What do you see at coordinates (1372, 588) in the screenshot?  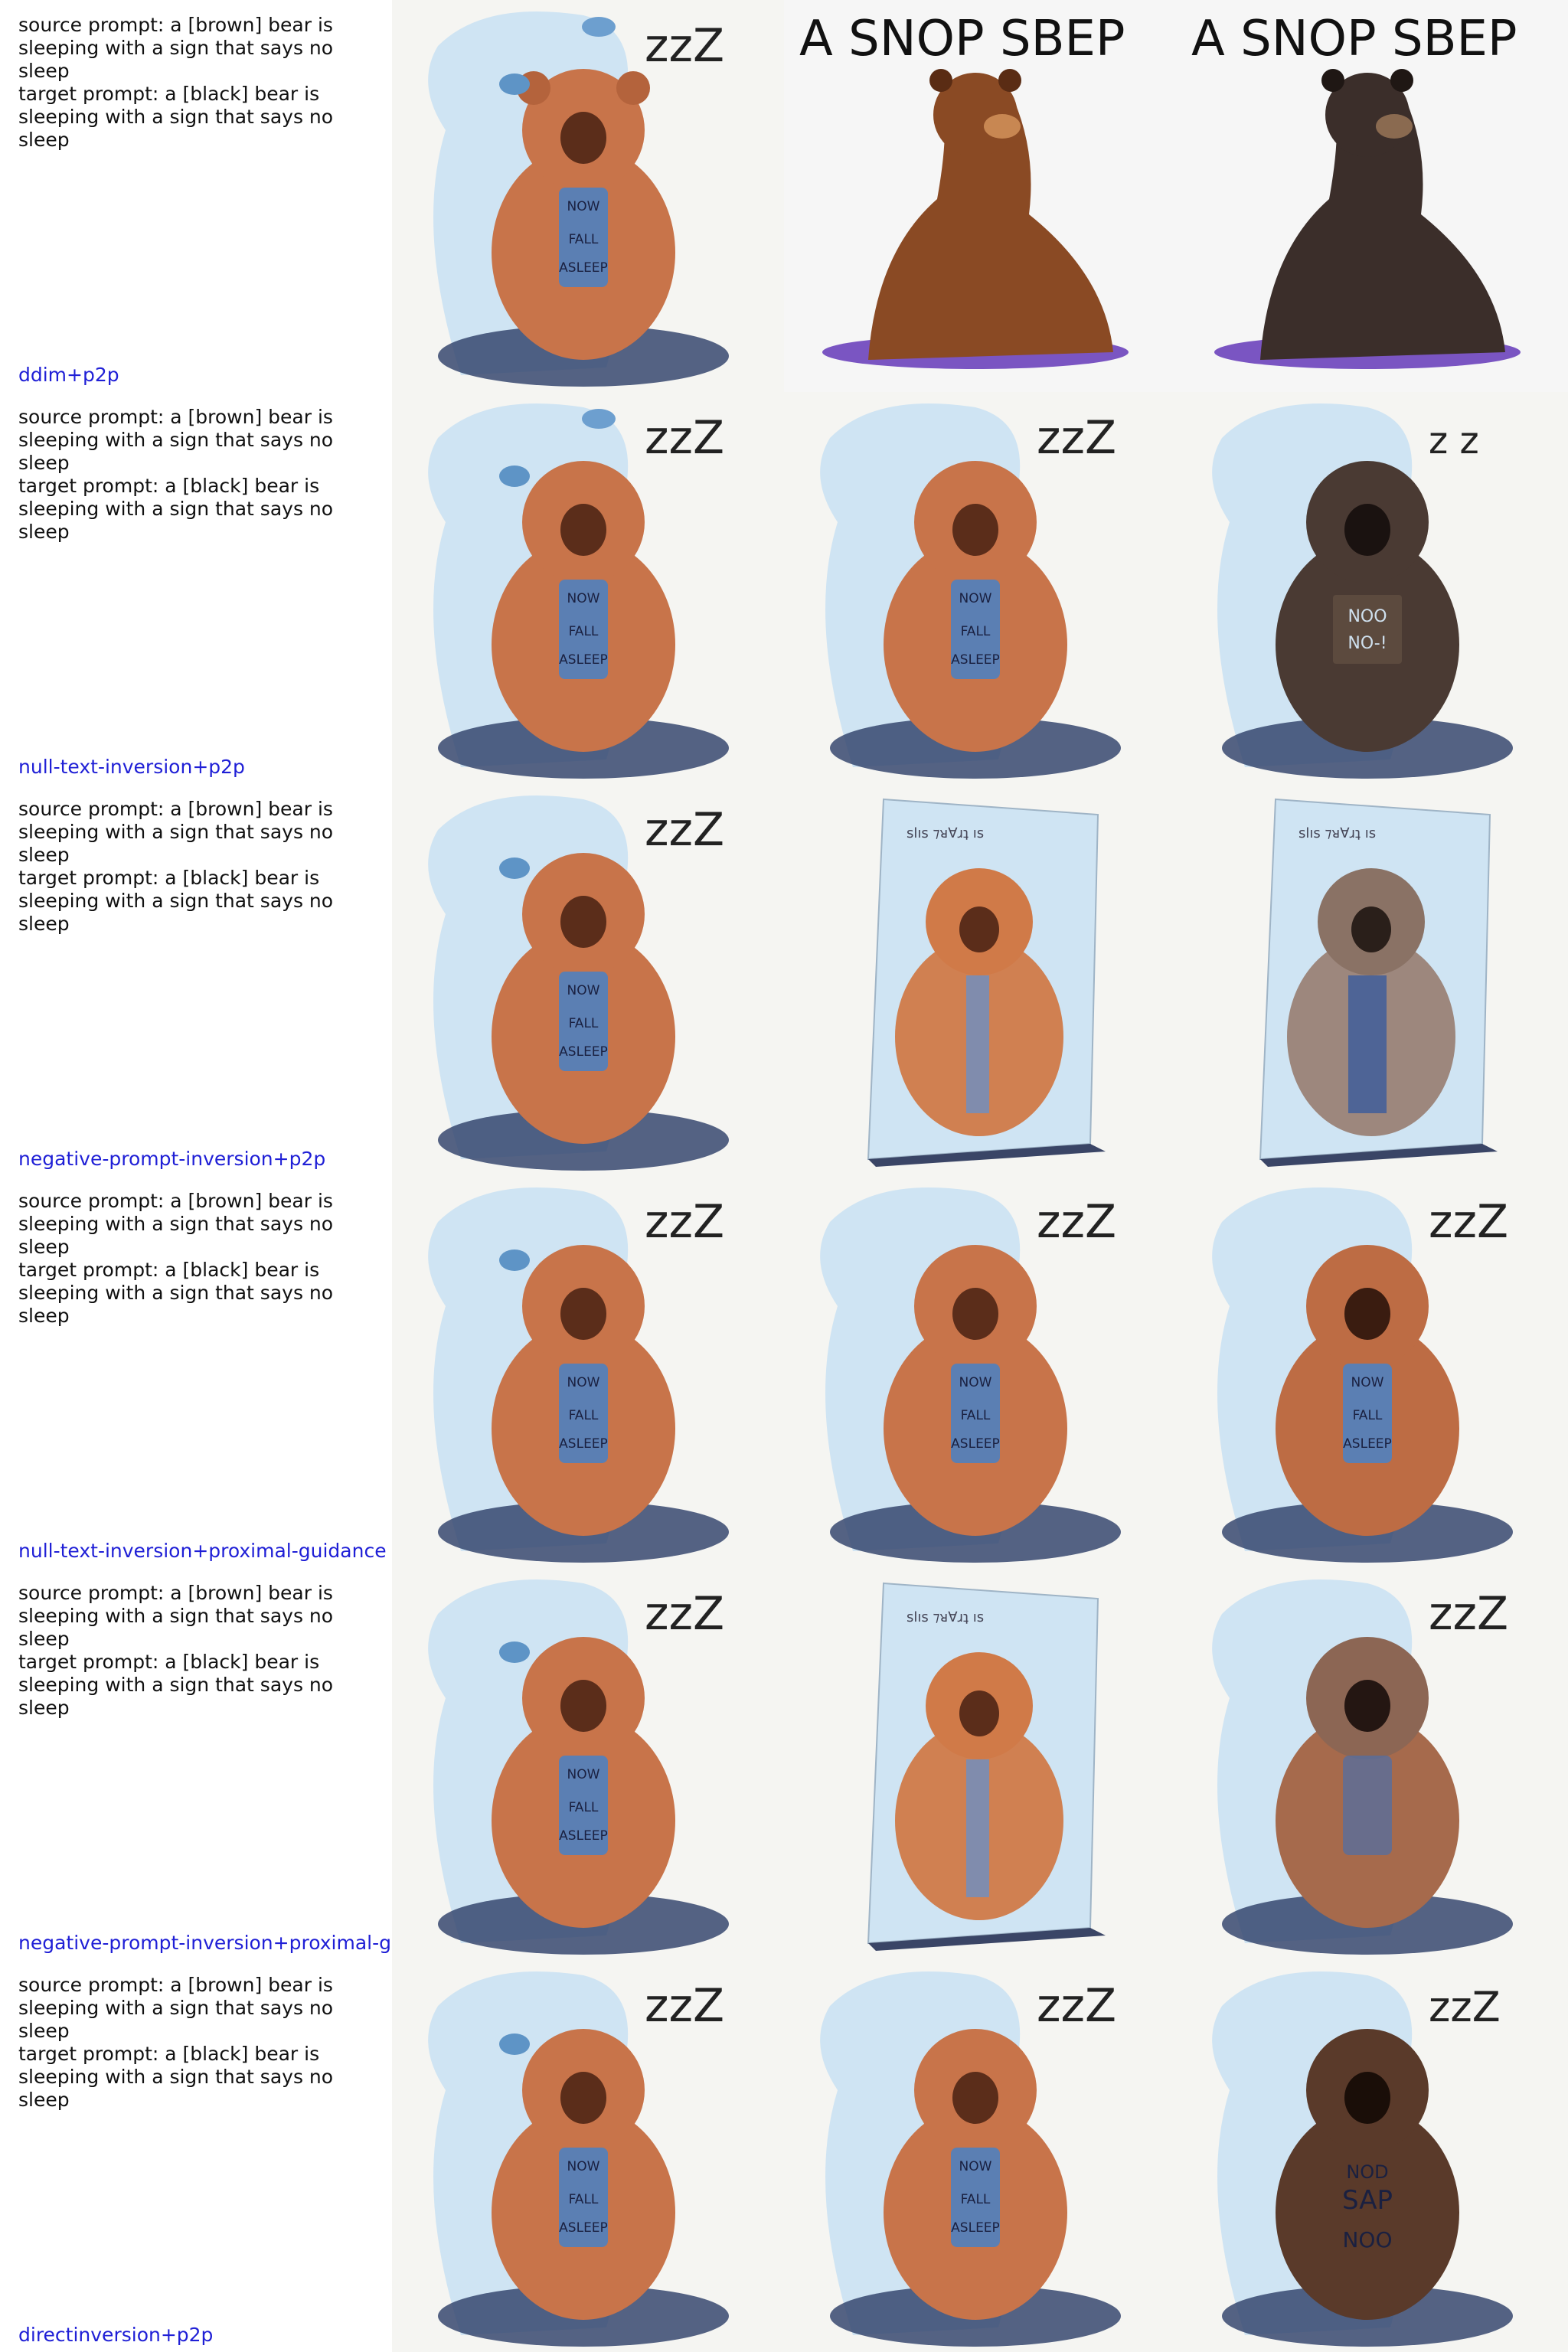 I see `edited-image: NOO NO-! z z` at bounding box center [1372, 588].